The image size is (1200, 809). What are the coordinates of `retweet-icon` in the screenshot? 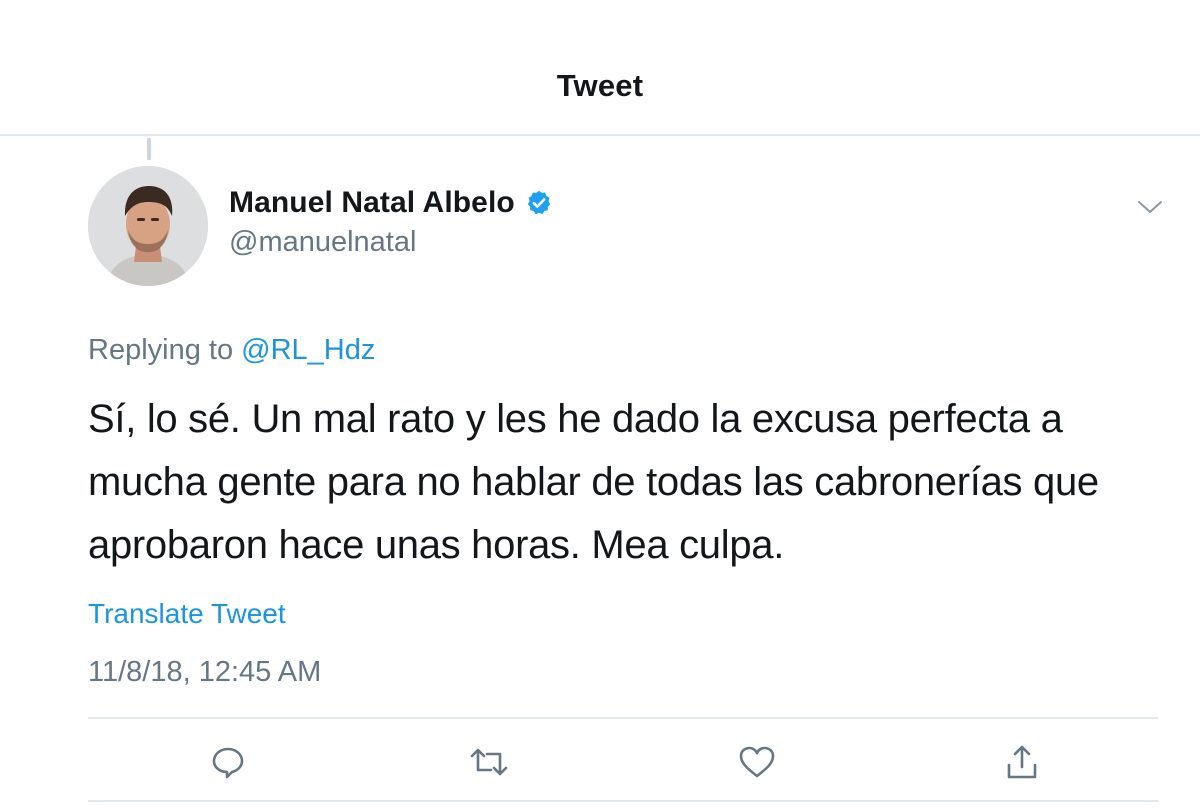 It's located at (489, 762).